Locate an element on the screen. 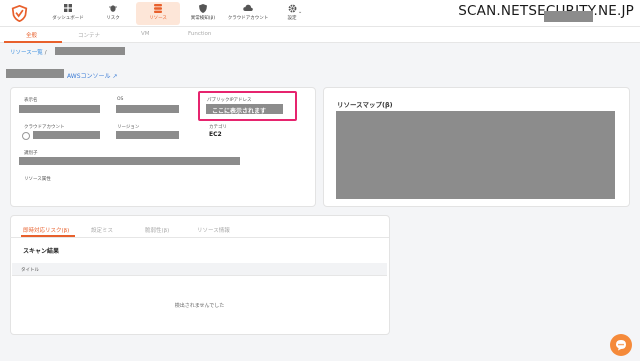  tab-divider is located at coordinates (199, 237).